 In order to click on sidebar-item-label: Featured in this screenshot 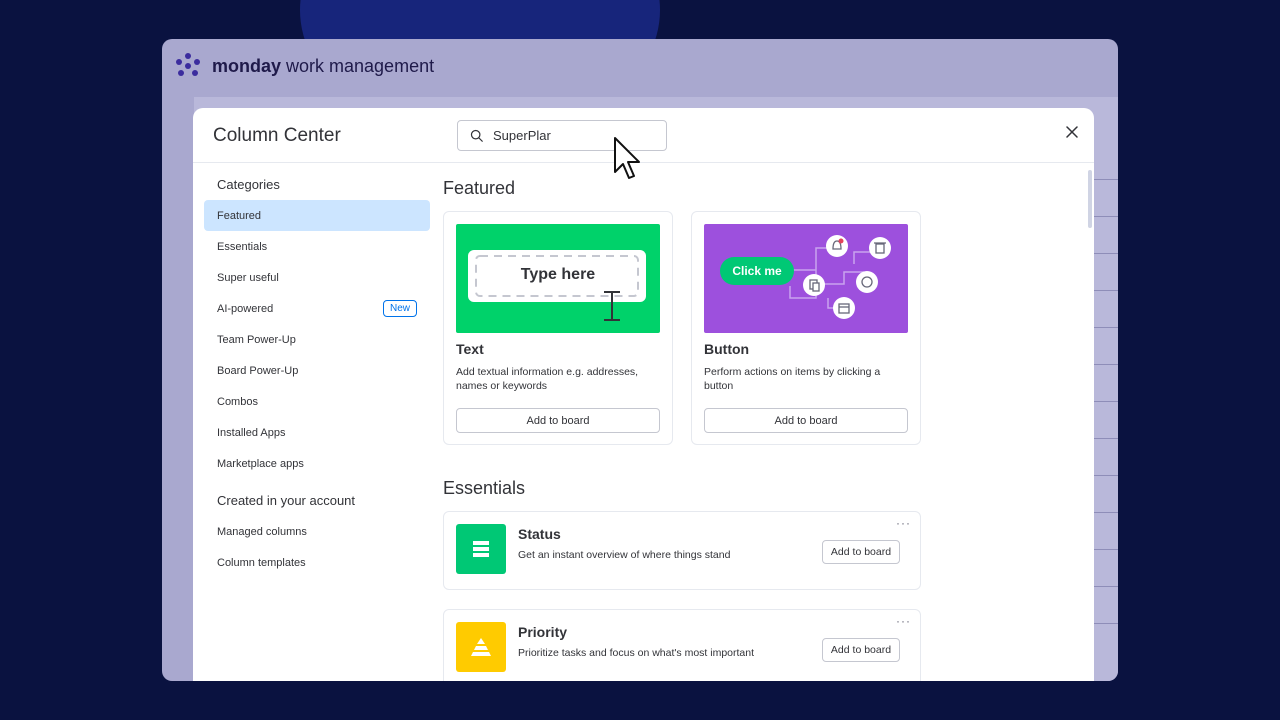, I will do `click(239, 215)`.